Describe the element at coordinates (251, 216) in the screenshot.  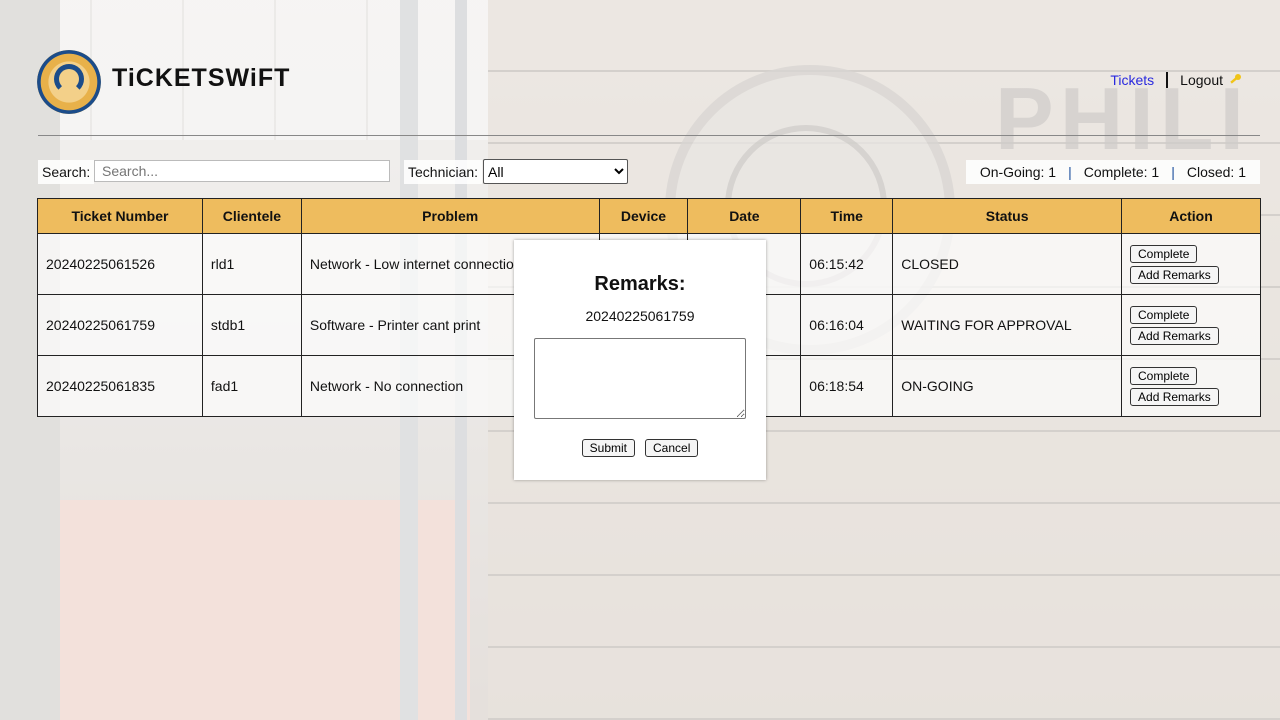
I see `col-clientele: Clientele` at that location.